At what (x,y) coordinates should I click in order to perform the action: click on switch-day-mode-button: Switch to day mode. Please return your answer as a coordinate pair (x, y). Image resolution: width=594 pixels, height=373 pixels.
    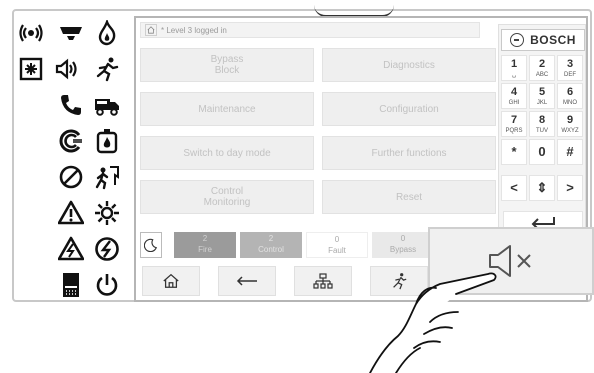
    Looking at the image, I should click on (227, 153).